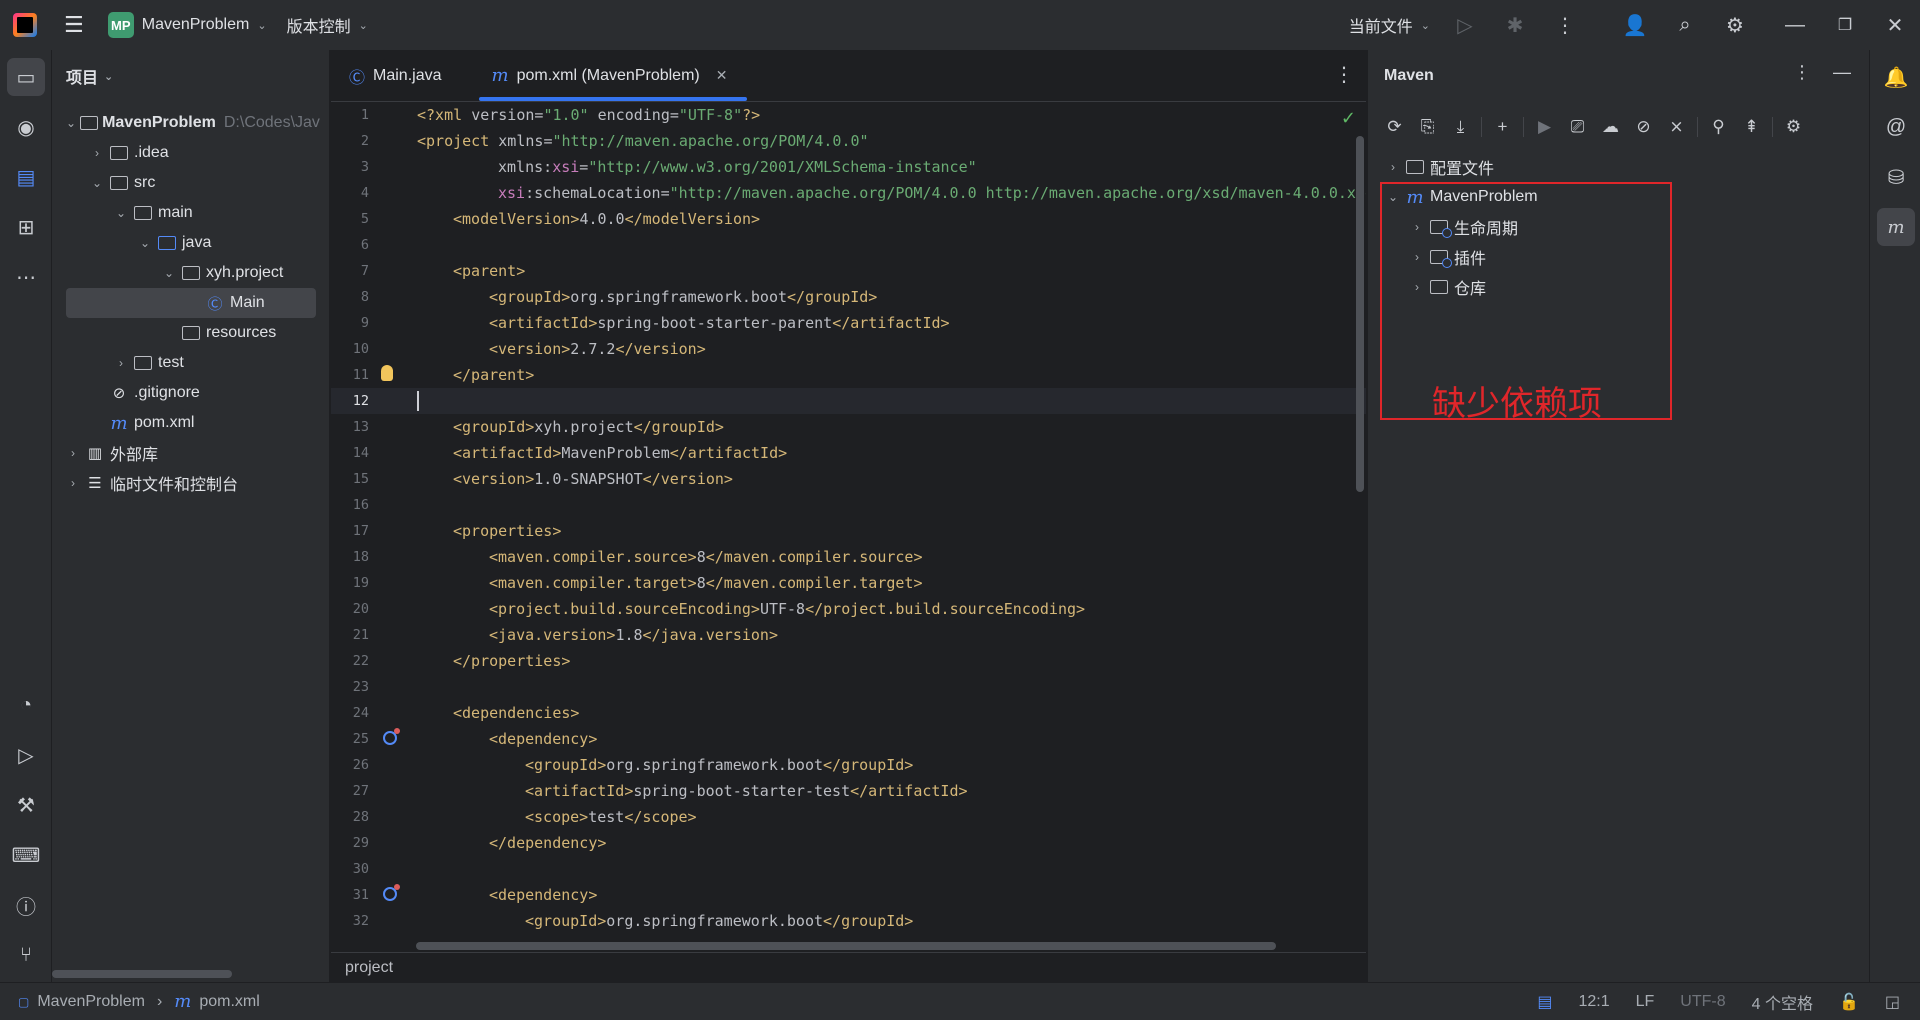  What do you see at coordinates (186, 183) in the screenshot?
I see `tree-item-src: ⌄ src` at bounding box center [186, 183].